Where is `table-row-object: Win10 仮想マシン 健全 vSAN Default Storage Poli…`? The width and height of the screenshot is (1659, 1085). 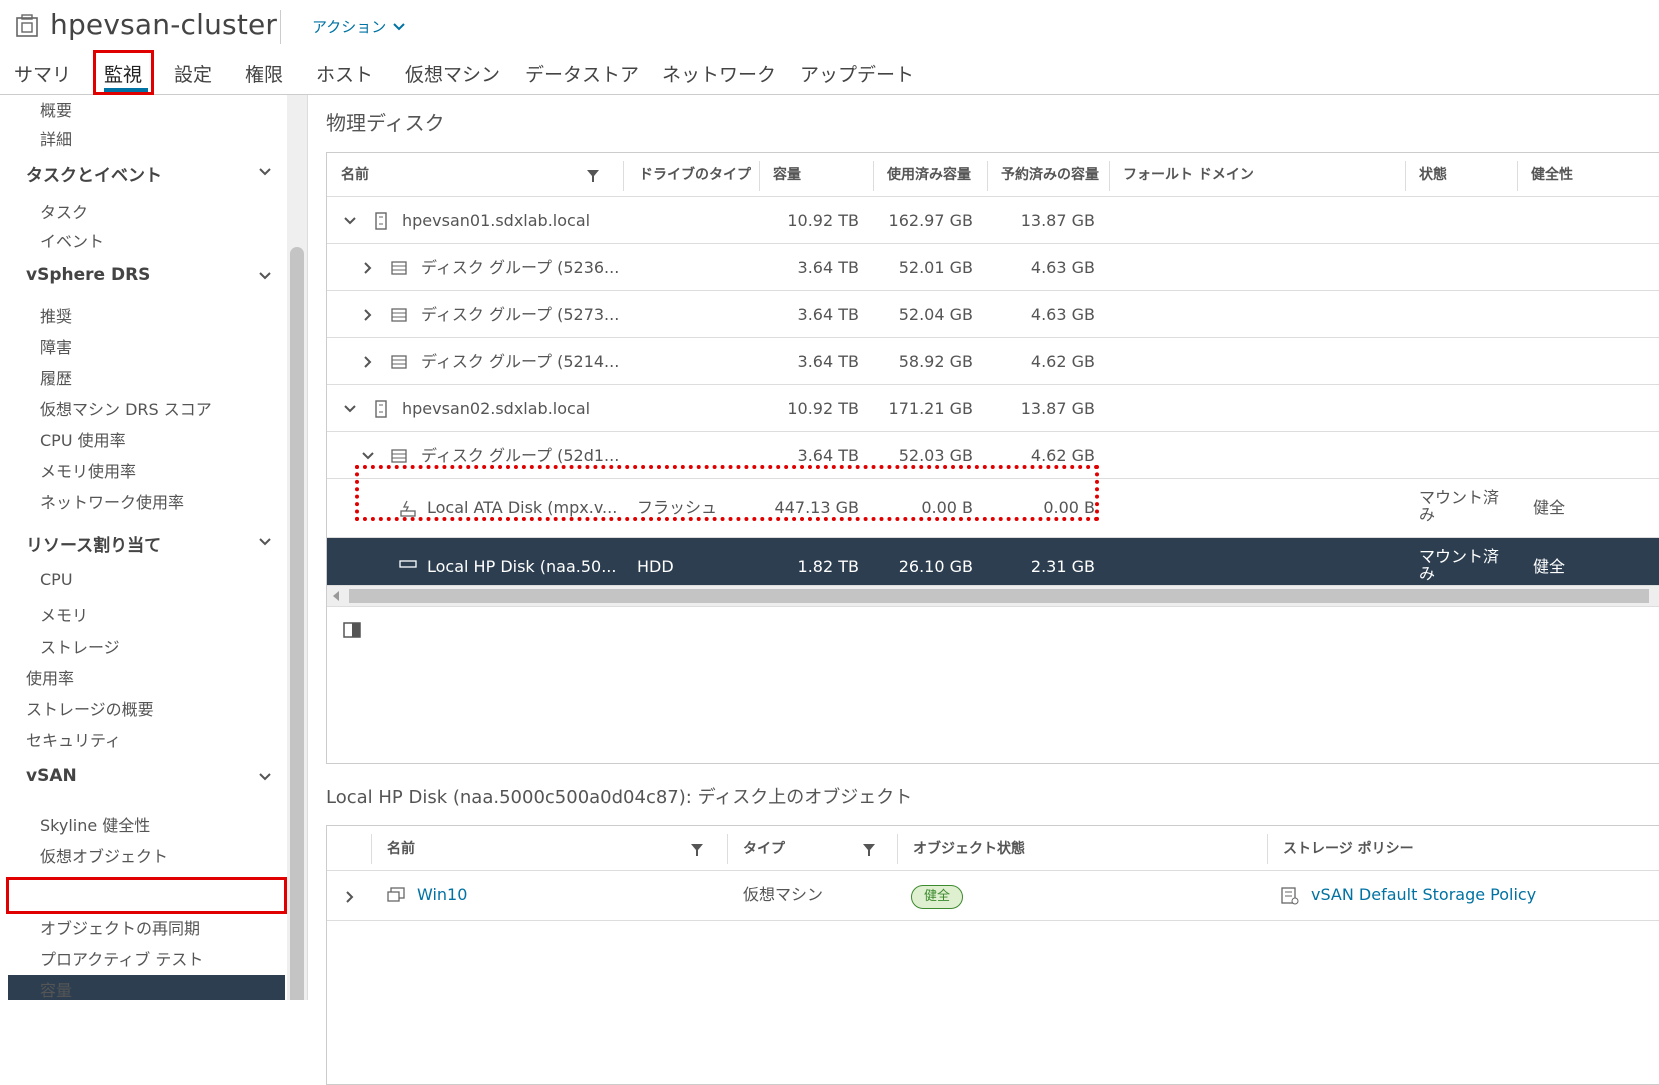 table-row-object: Win10 仮想マシン 健全 vSAN Default Storage Poli… is located at coordinates (993, 895).